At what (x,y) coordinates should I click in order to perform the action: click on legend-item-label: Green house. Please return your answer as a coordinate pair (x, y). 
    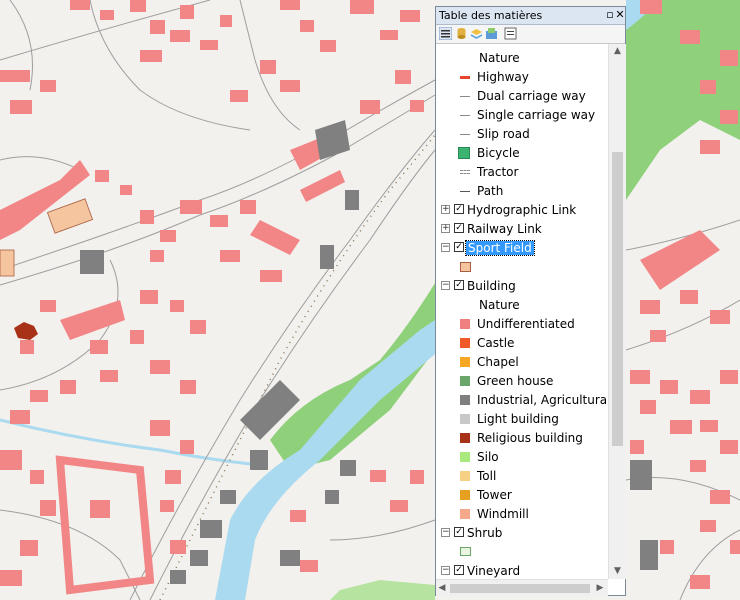
    Looking at the image, I should click on (515, 381).